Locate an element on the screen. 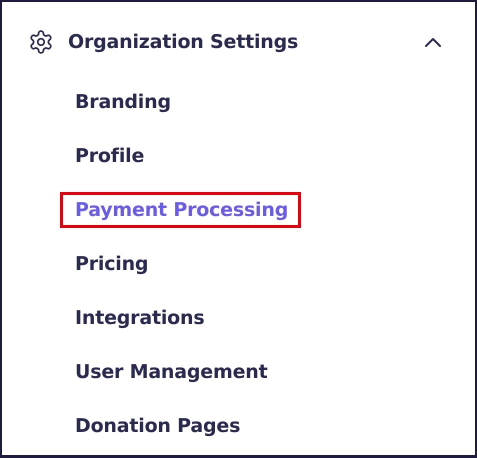  organization-settings-header: Organization Settings is located at coordinates (243, 42).